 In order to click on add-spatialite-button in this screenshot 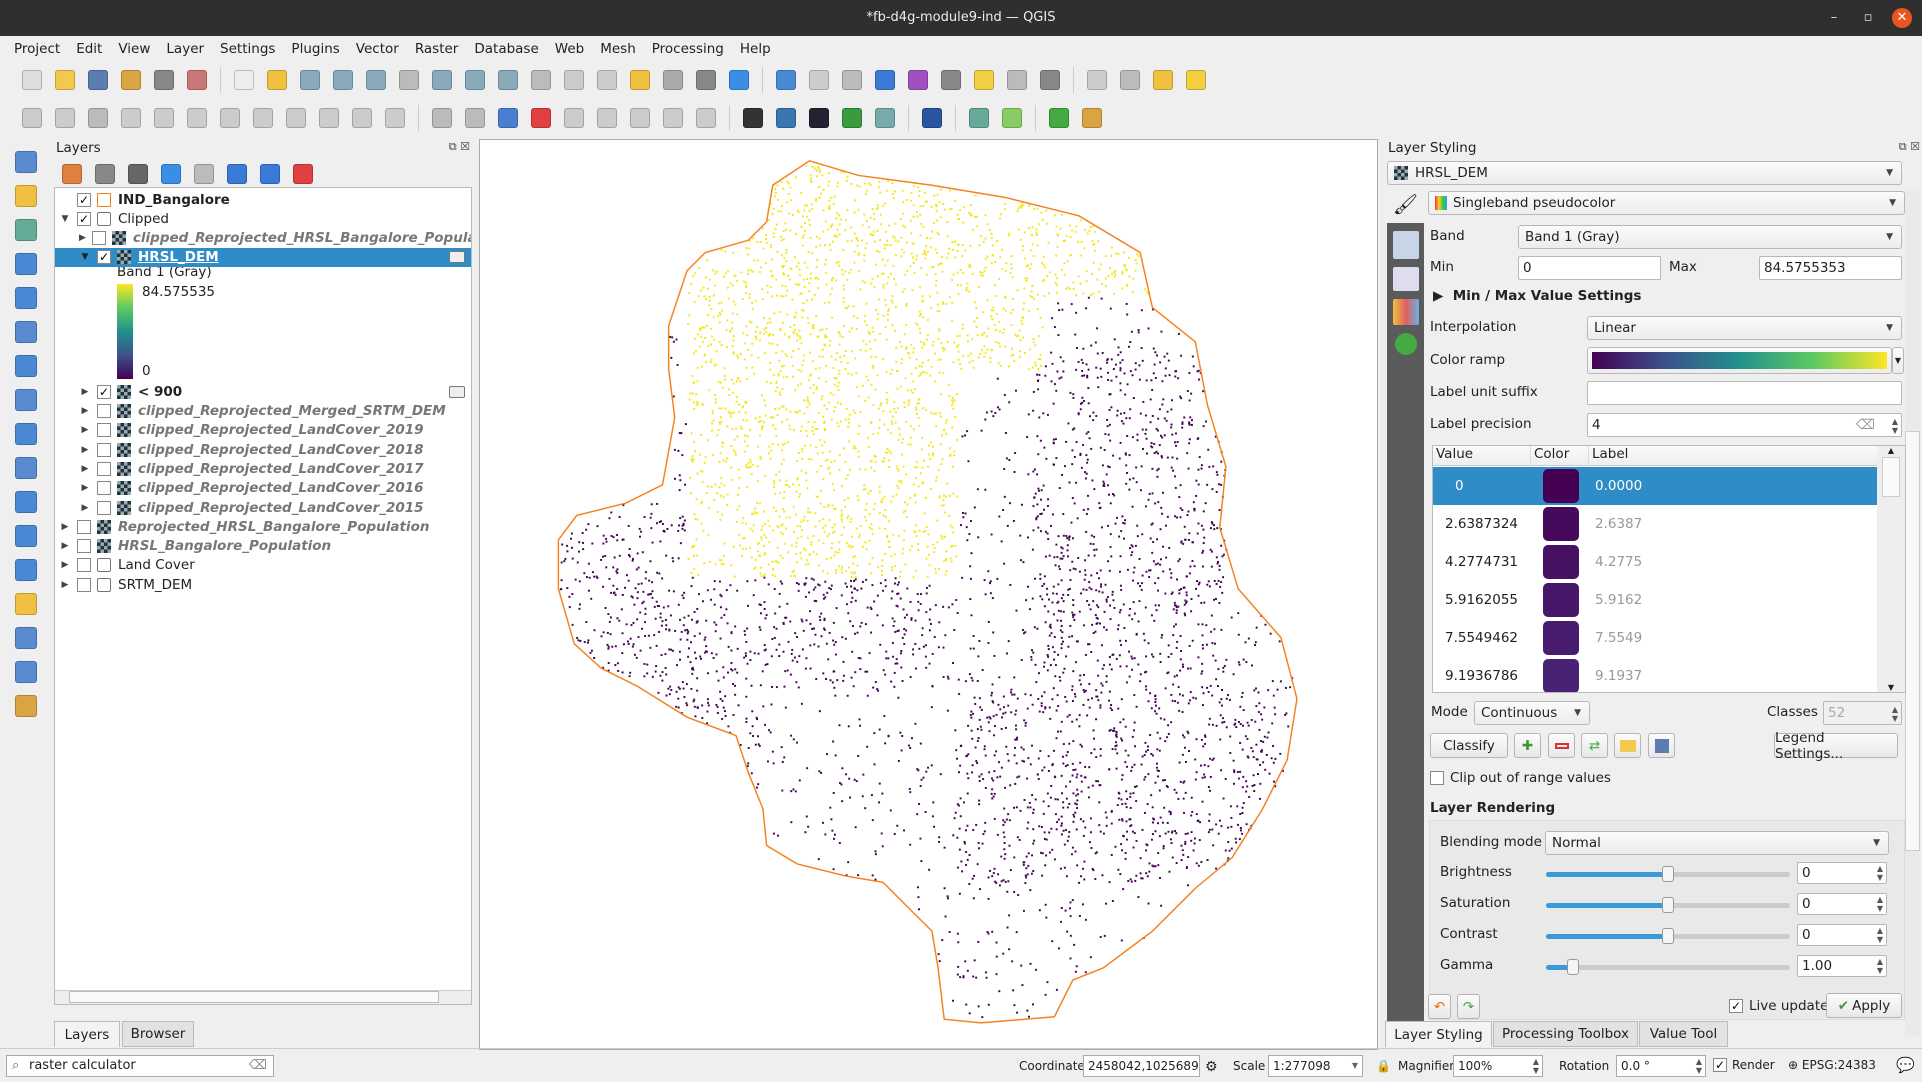, I will do `click(26, 298)`.